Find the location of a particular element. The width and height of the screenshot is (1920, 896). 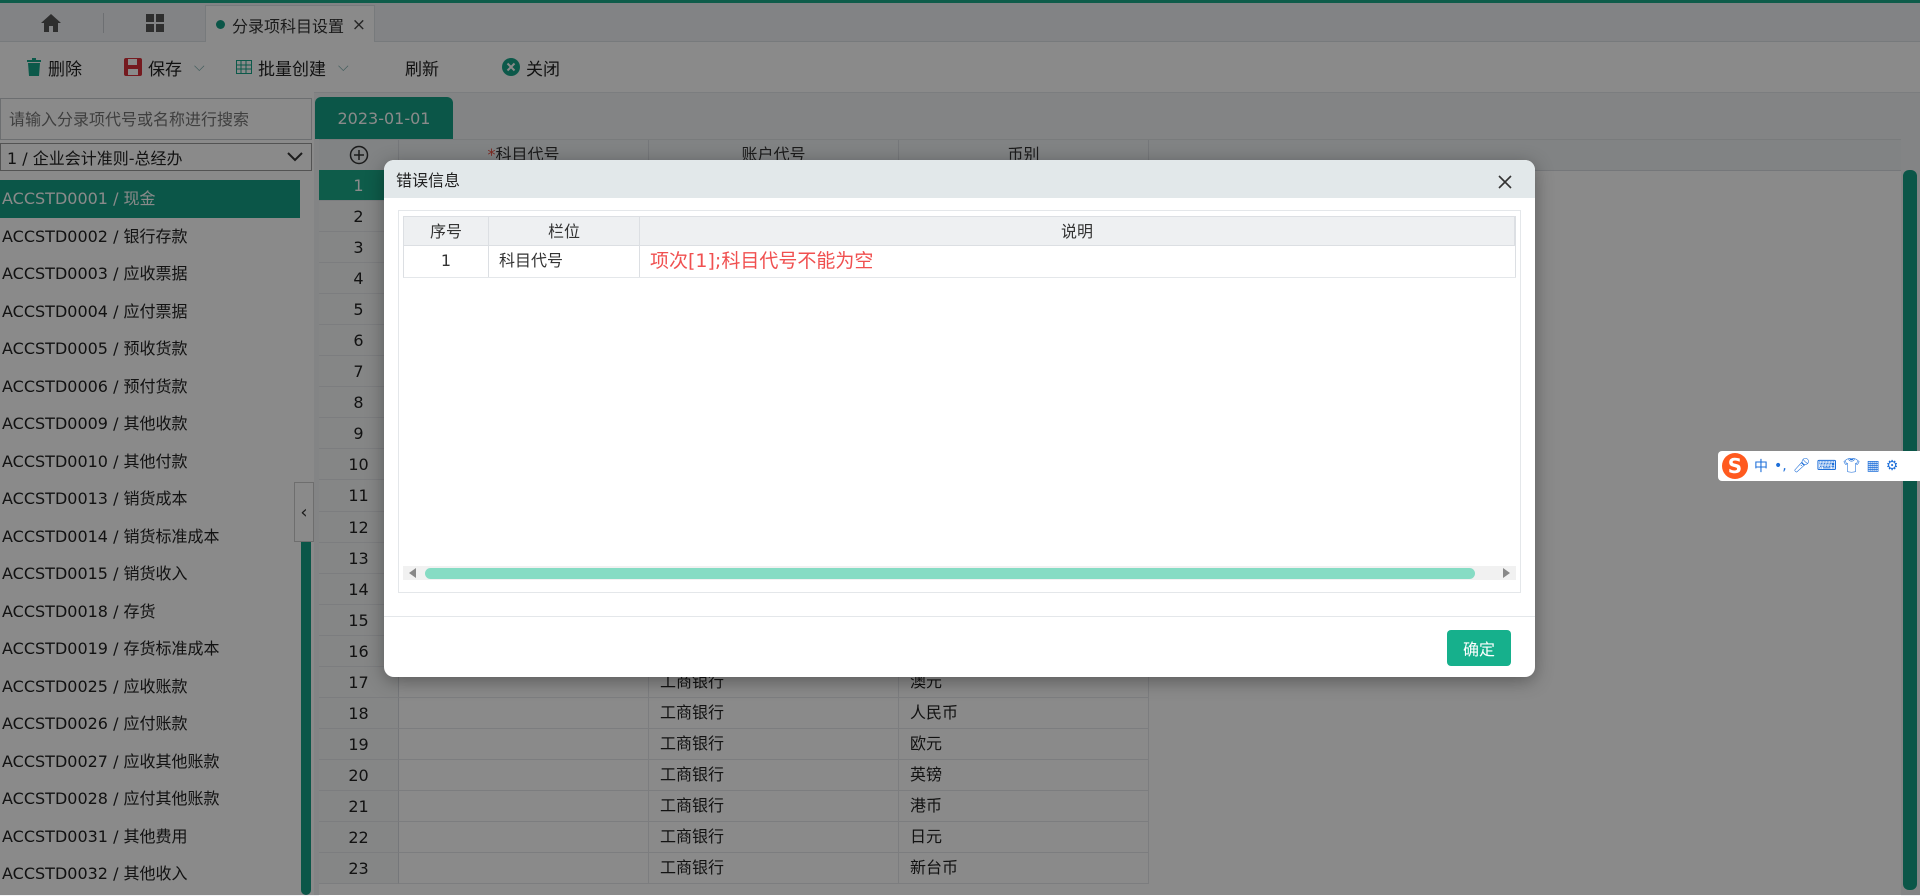

dialog-title: 错误信息 is located at coordinates (959, 179).